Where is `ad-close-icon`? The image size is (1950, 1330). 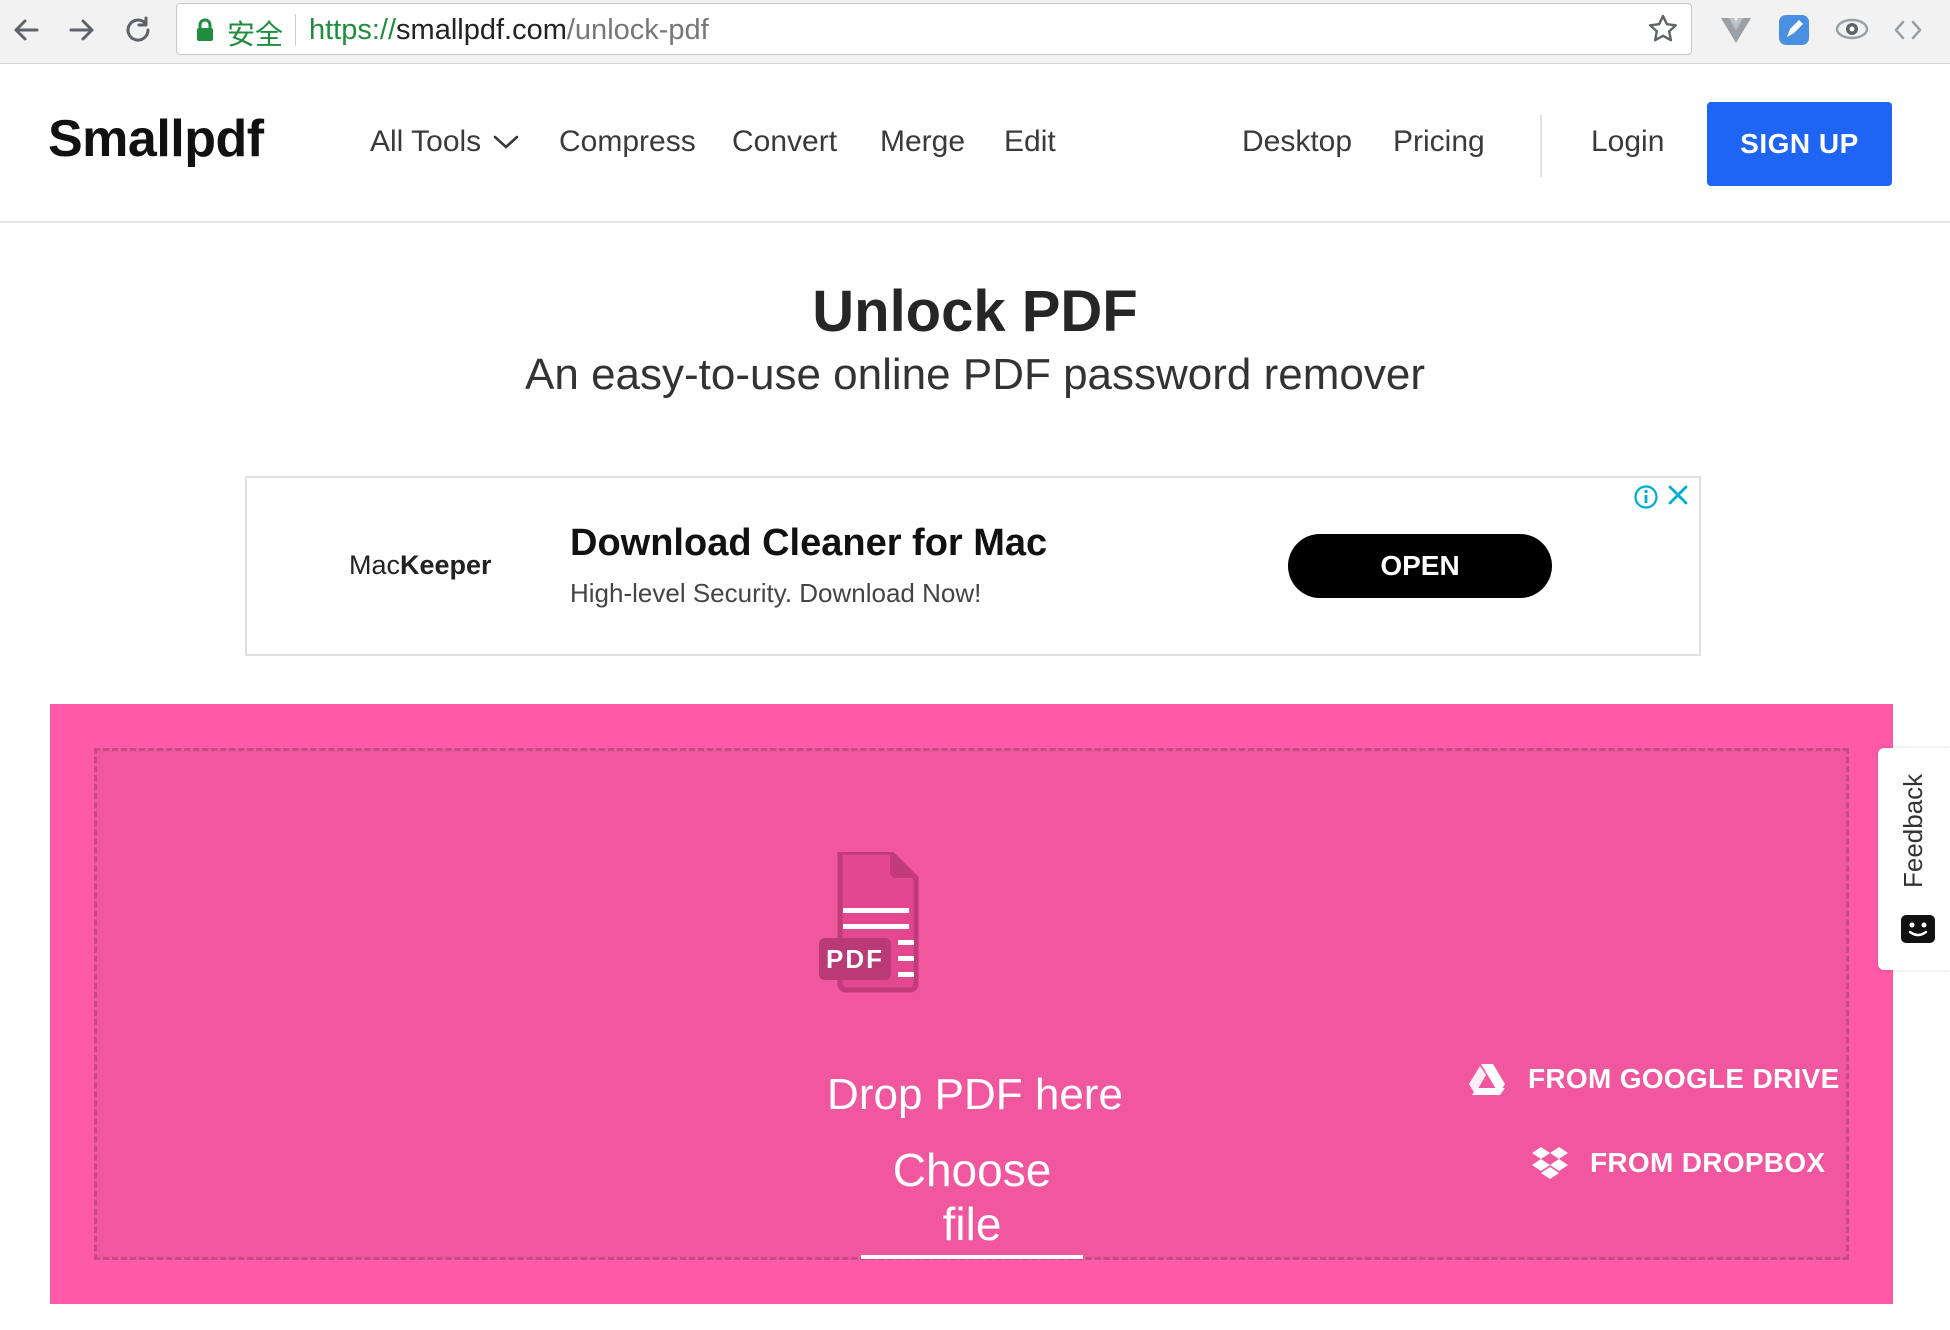 ad-close-icon is located at coordinates (1678, 497).